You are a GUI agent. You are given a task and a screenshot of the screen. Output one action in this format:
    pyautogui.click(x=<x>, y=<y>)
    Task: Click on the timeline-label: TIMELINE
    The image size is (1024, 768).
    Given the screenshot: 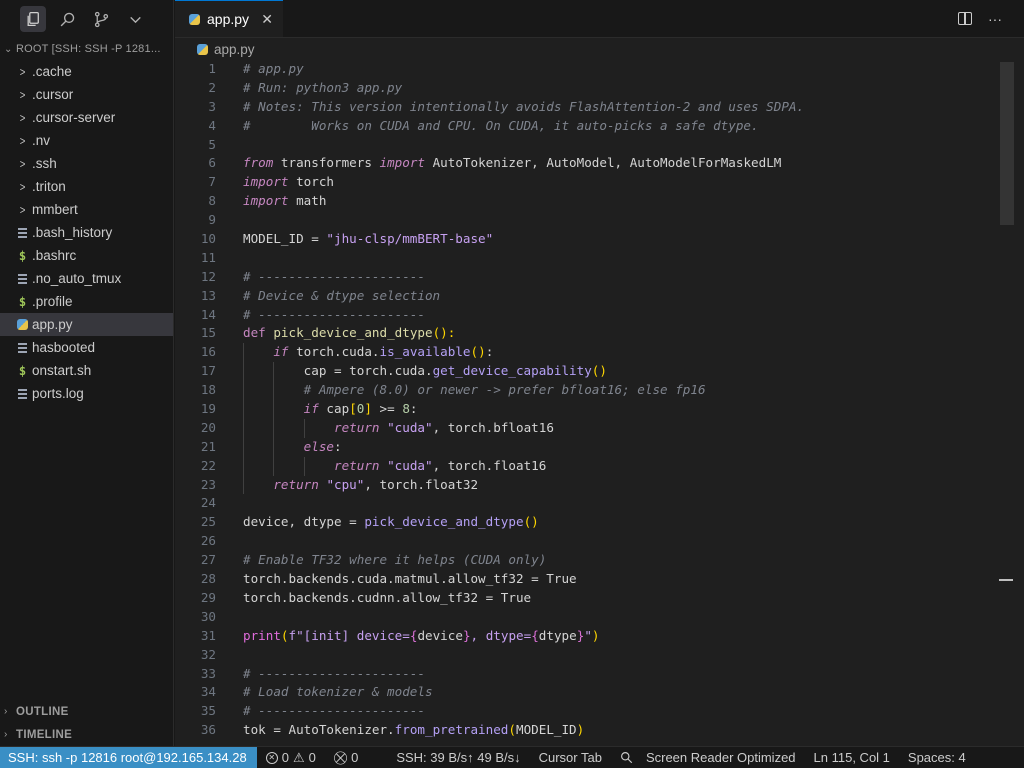 What is the action you would take?
    pyautogui.click(x=44, y=734)
    